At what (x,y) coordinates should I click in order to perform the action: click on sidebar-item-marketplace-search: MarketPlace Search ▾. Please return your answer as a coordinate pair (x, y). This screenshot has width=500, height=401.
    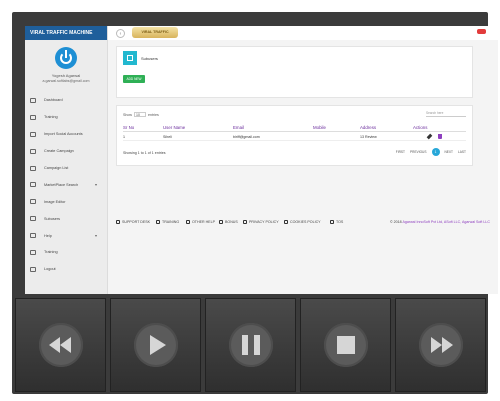
    Looking at the image, I should click on (66, 184).